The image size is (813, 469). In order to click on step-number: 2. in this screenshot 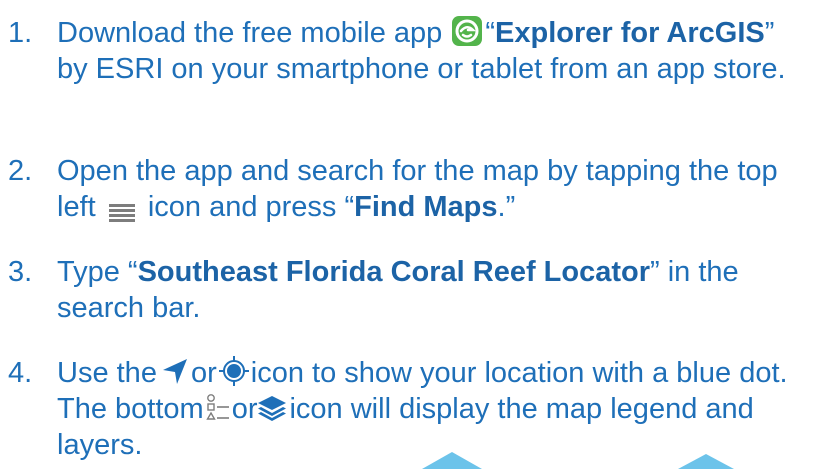, I will do `click(20, 171)`.